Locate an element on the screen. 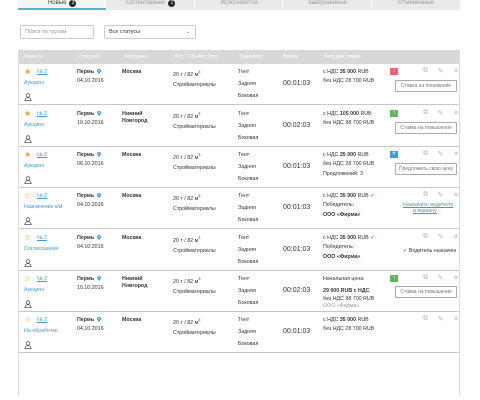 This screenshot has width=480, height=400. cubic-superscript: 3 is located at coordinates (199, 237).